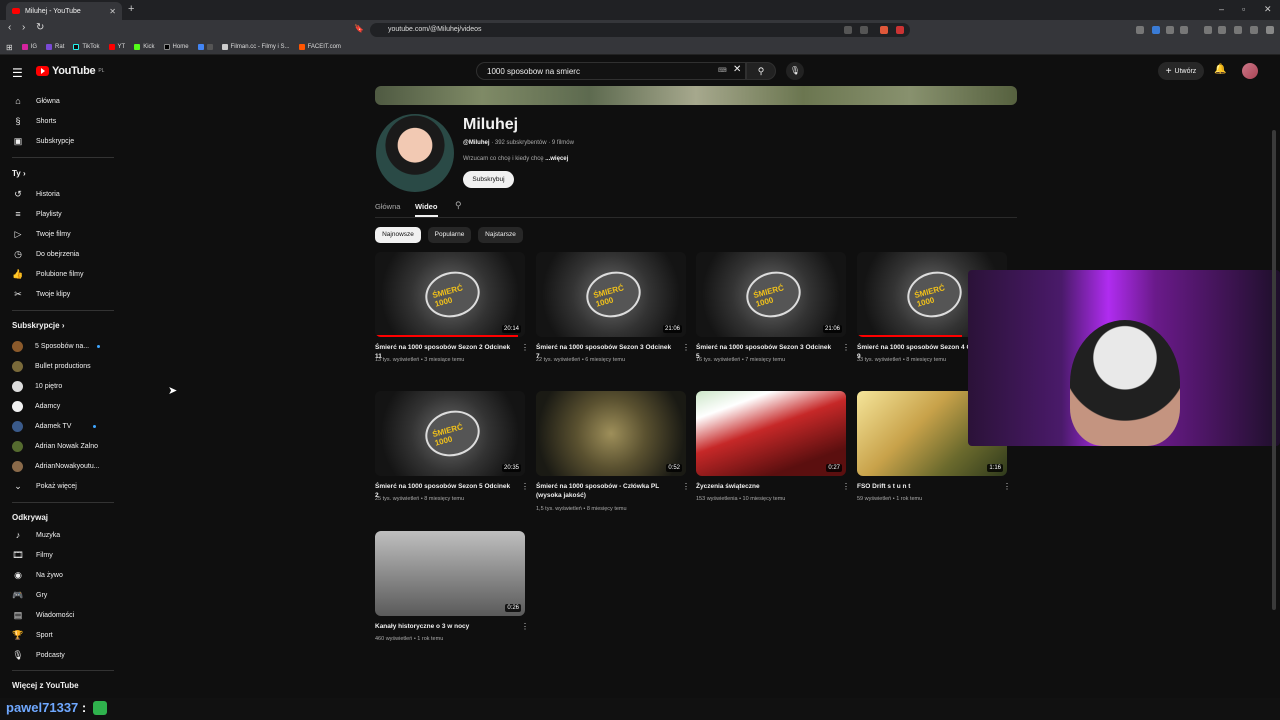 Image resolution: width=1280 pixels, height=720 pixels. What do you see at coordinates (611, 433) in the screenshot?
I see `video-thumbnail: 0:52` at bounding box center [611, 433].